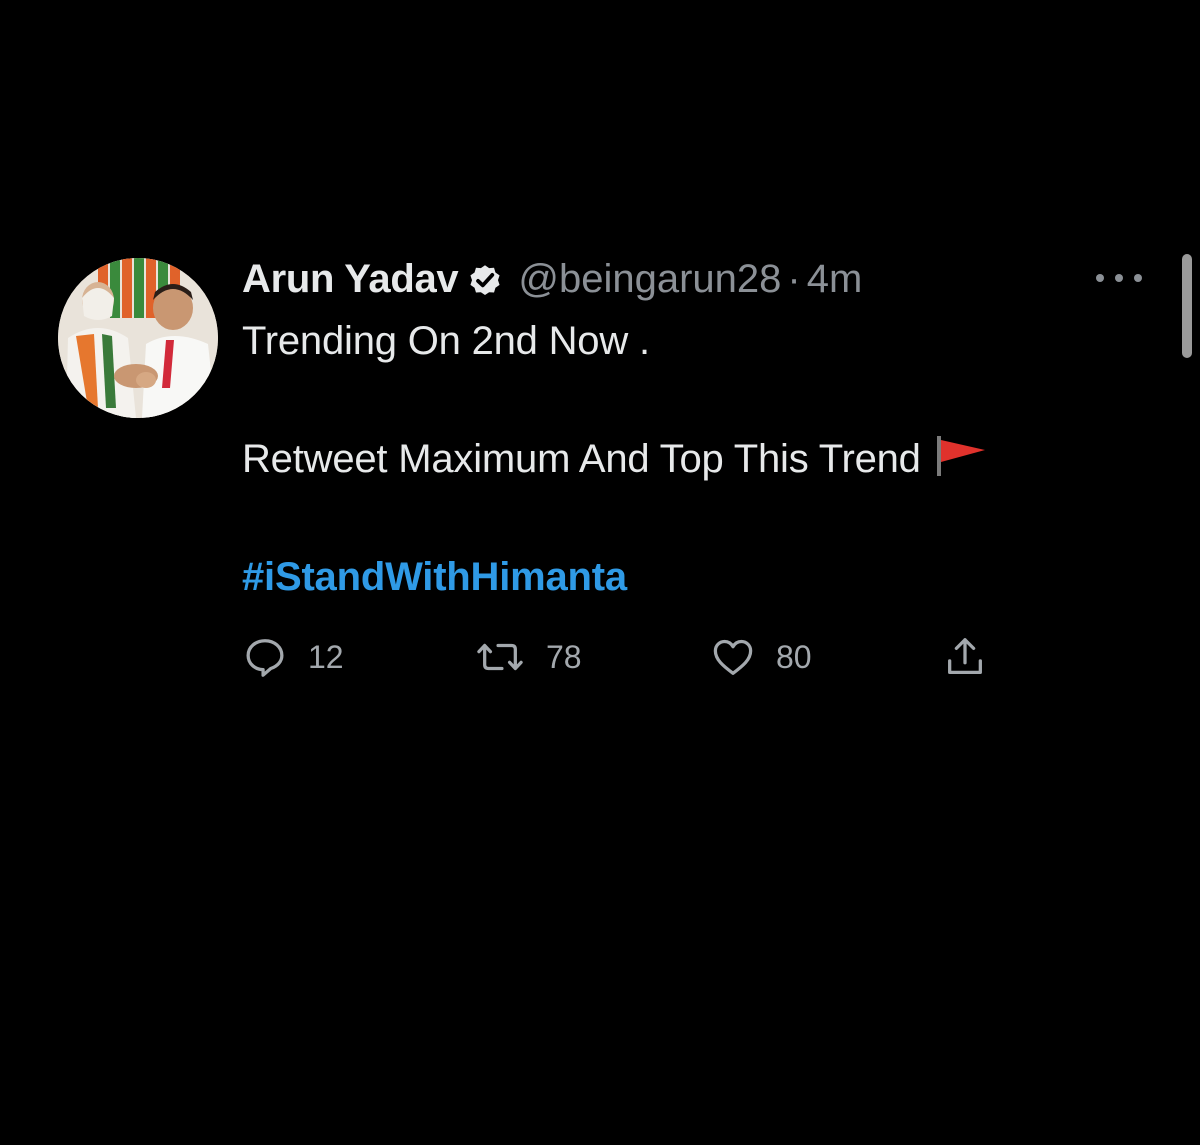  I want to click on share-button, so click(965, 657).